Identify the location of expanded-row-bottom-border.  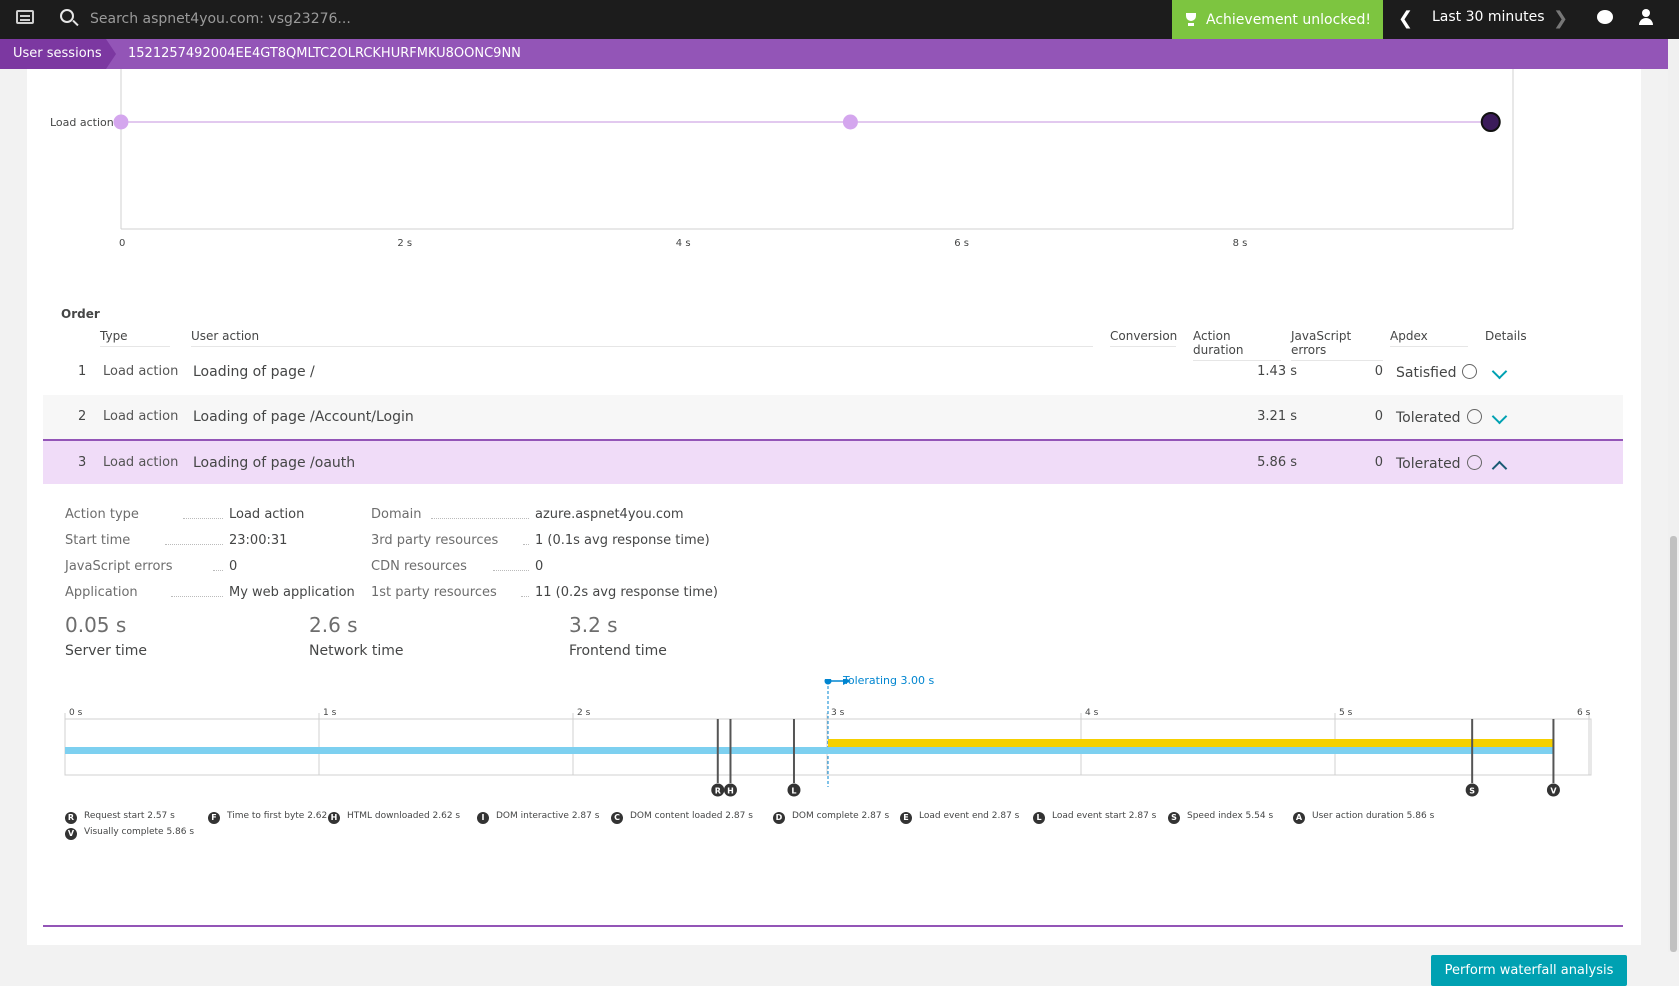
(833, 926).